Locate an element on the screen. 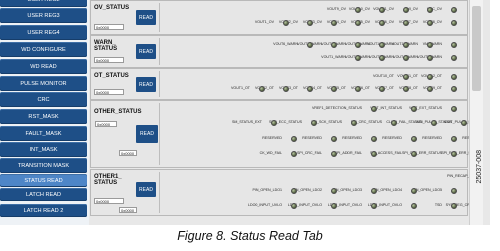  nav-wd-read-button: WD READ is located at coordinates (43, 66).